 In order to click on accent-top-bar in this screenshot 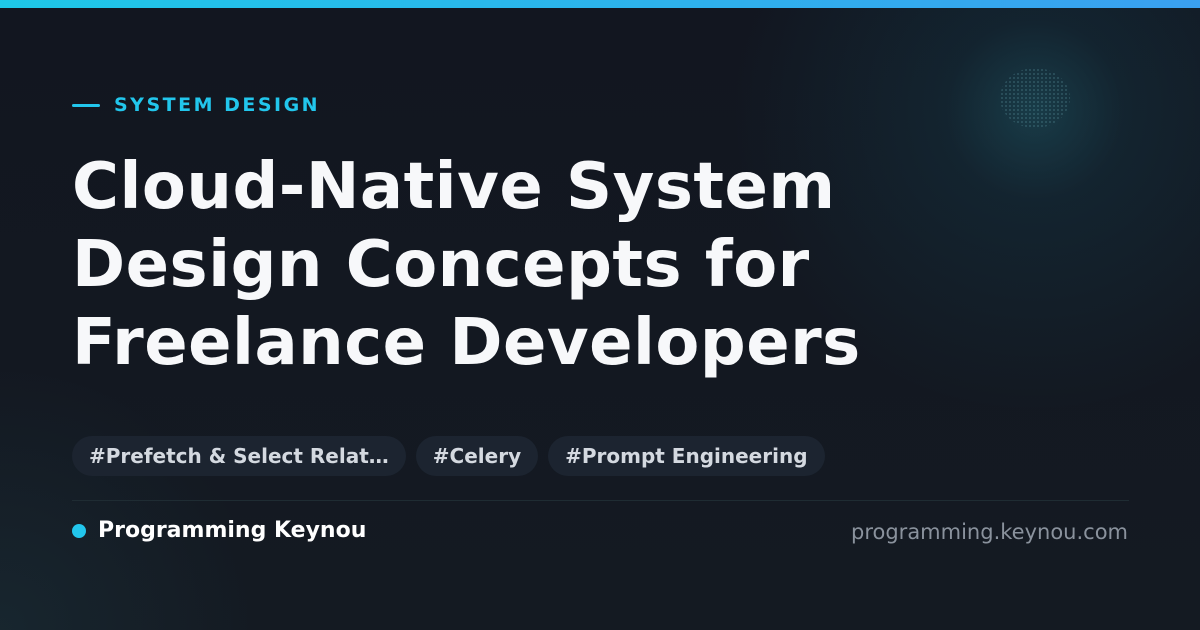, I will do `click(600, 4)`.